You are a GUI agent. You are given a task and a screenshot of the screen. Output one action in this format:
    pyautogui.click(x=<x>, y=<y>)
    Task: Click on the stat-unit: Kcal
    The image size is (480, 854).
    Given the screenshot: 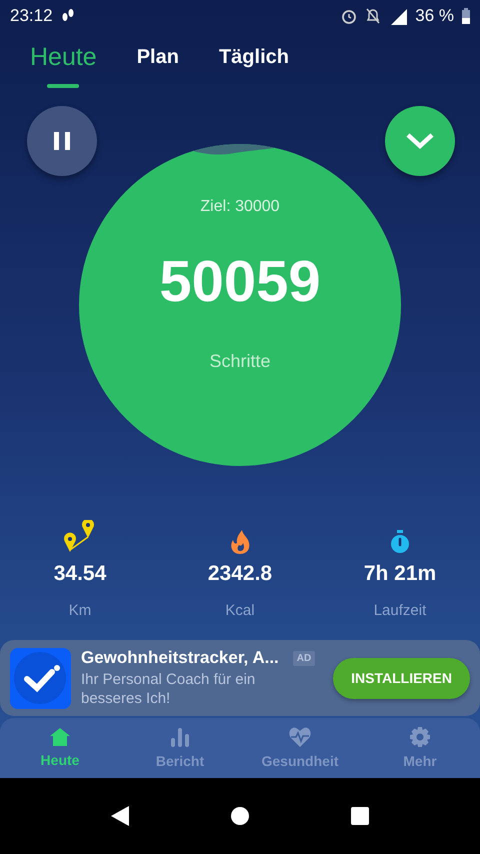 What is the action you would take?
    pyautogui.click(x=240, y=610)
    